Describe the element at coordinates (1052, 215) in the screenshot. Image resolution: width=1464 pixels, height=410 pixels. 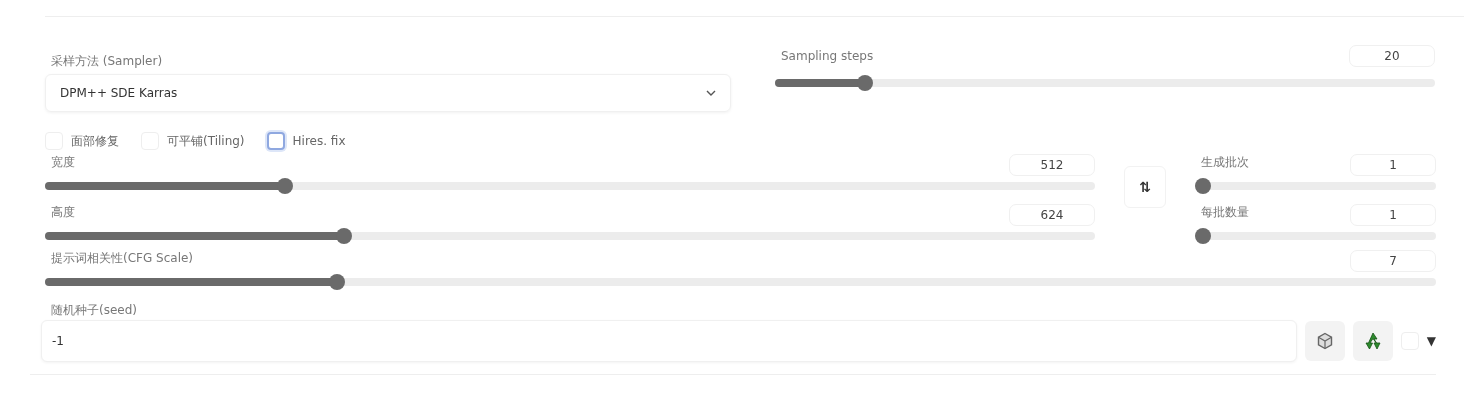
I see `number-field: 624` at that location.